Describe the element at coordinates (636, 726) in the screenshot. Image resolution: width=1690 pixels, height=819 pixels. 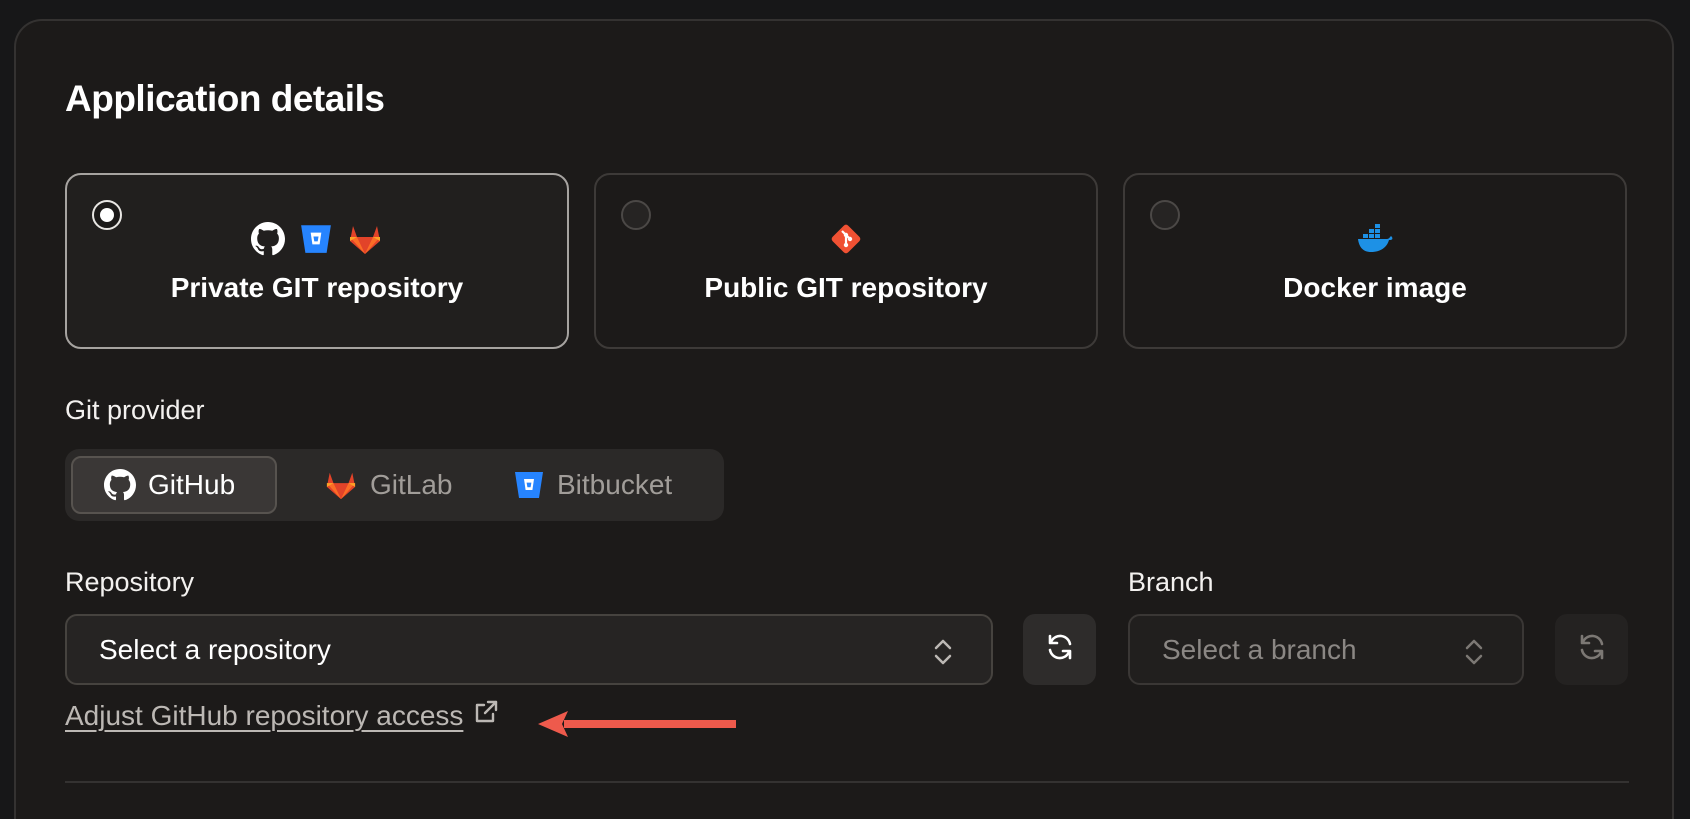
I see `annotation-arrow-icon` at that location.